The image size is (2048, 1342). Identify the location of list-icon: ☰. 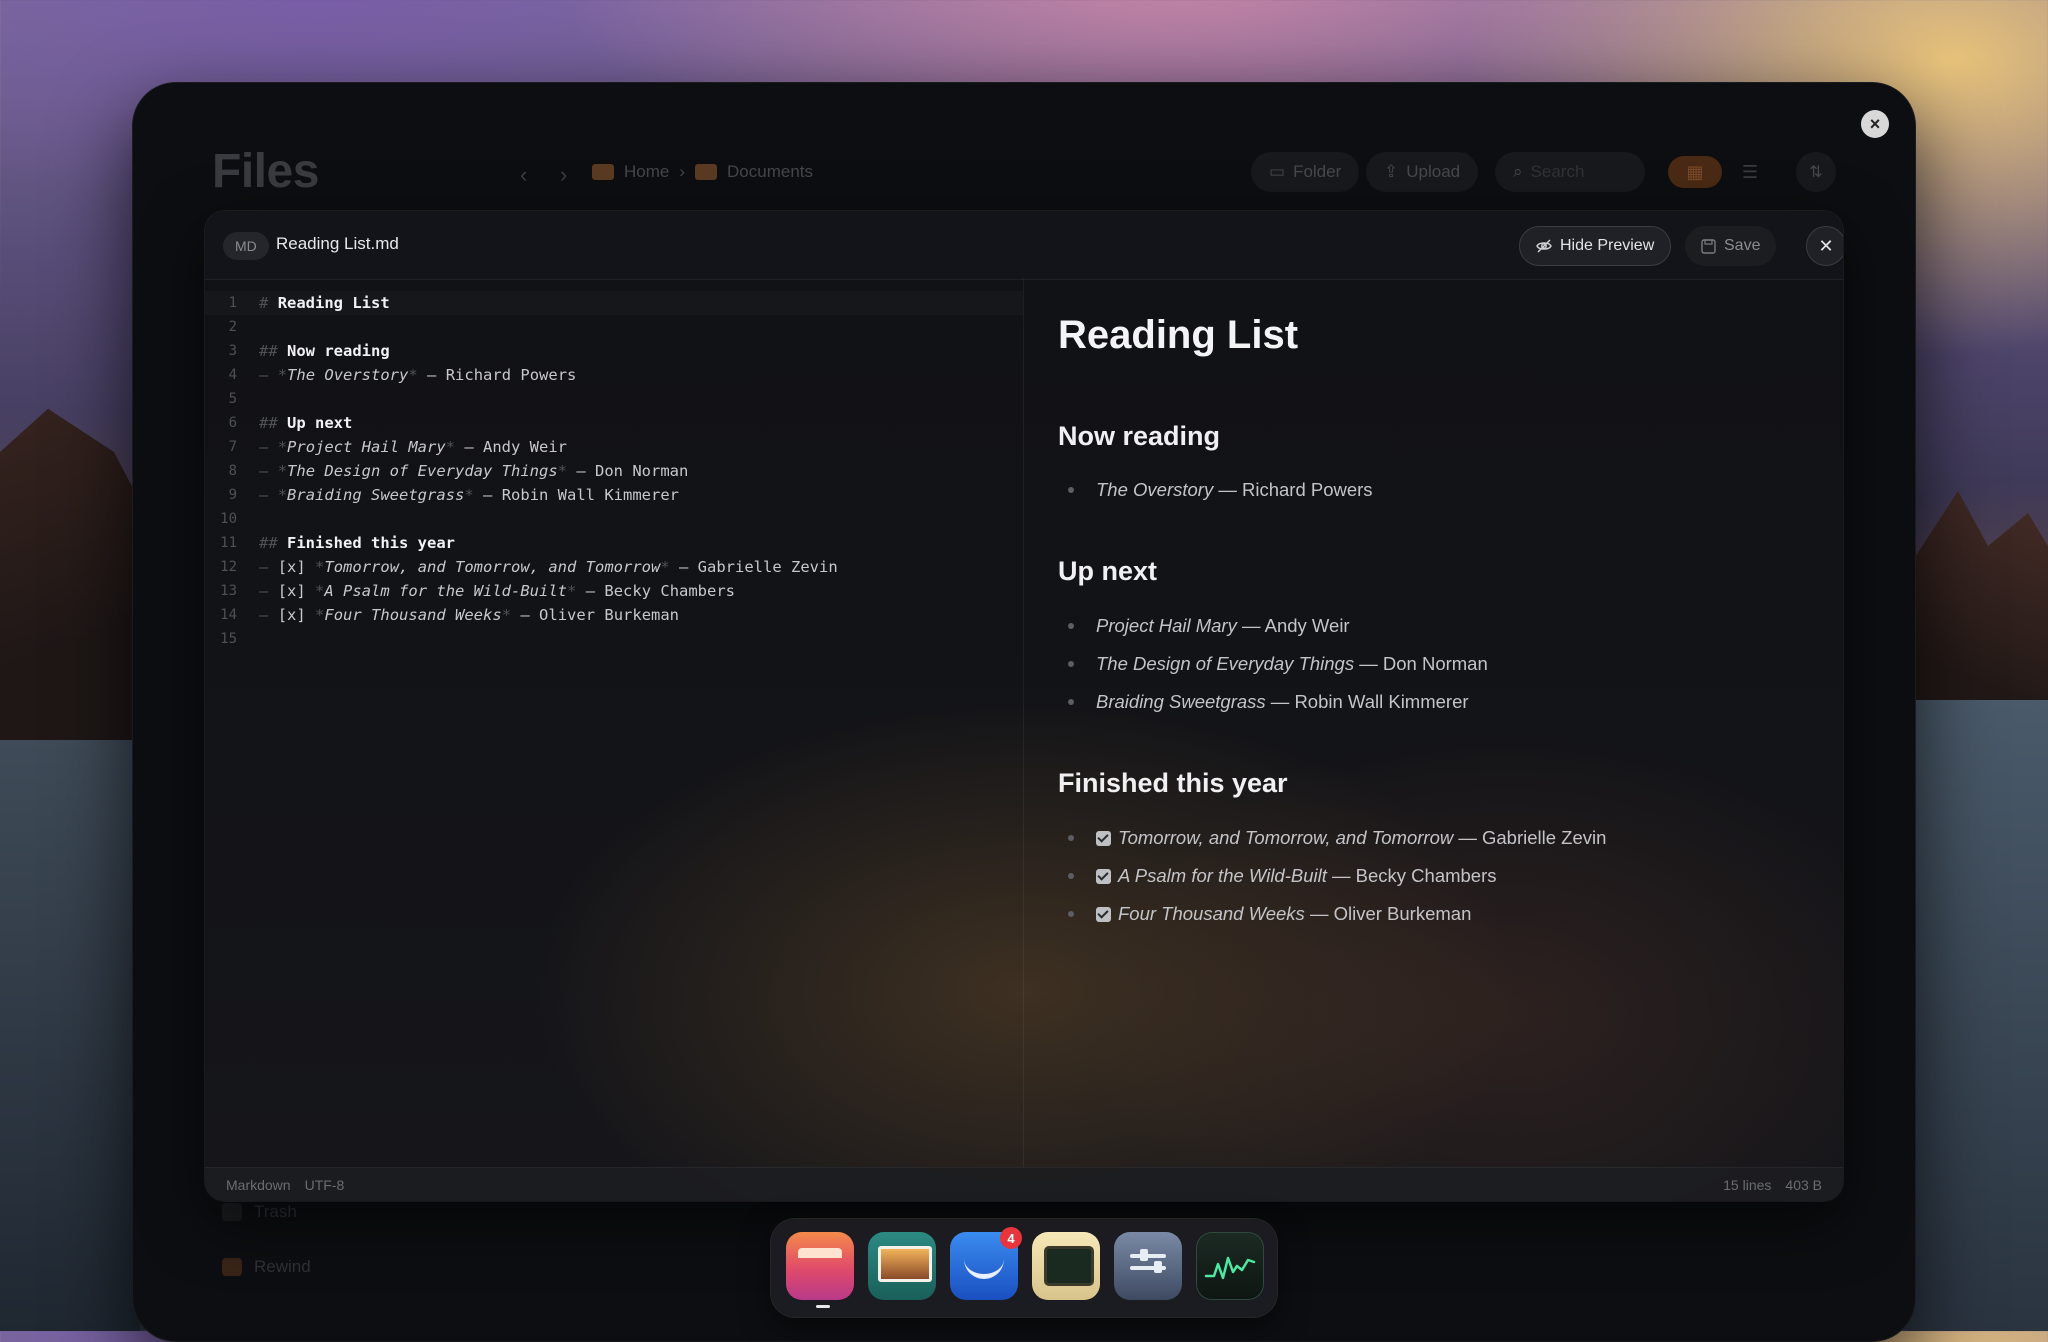
(1750, 171).